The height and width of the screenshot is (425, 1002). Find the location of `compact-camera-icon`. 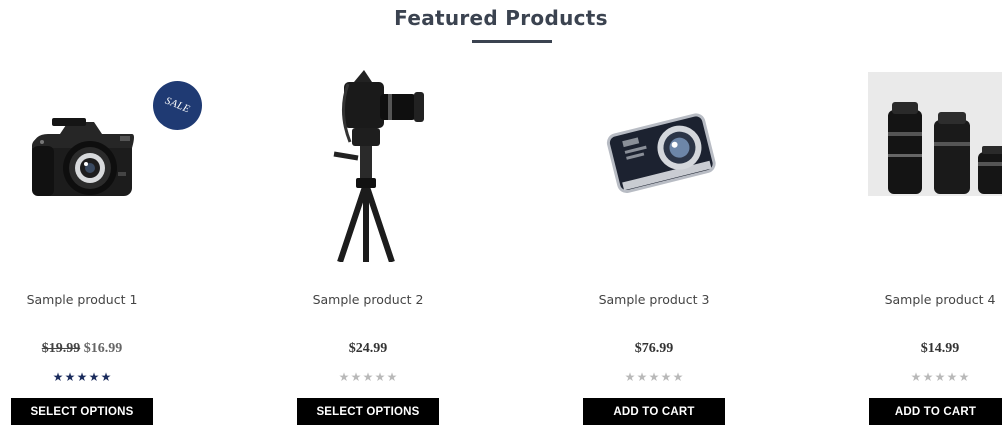

compact-camera-icon is located at coordinates (661, 153).